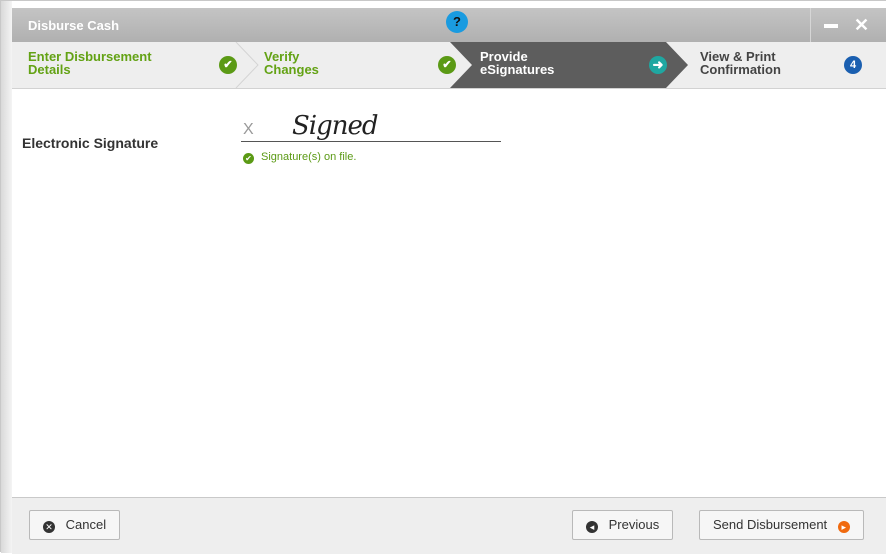 The image size is (886, 554). I want to click on signature-line, so click(371, 141).